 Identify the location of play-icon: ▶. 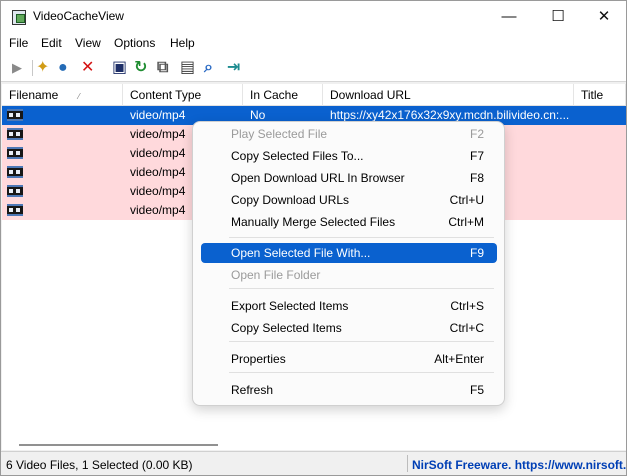
(17, 67).